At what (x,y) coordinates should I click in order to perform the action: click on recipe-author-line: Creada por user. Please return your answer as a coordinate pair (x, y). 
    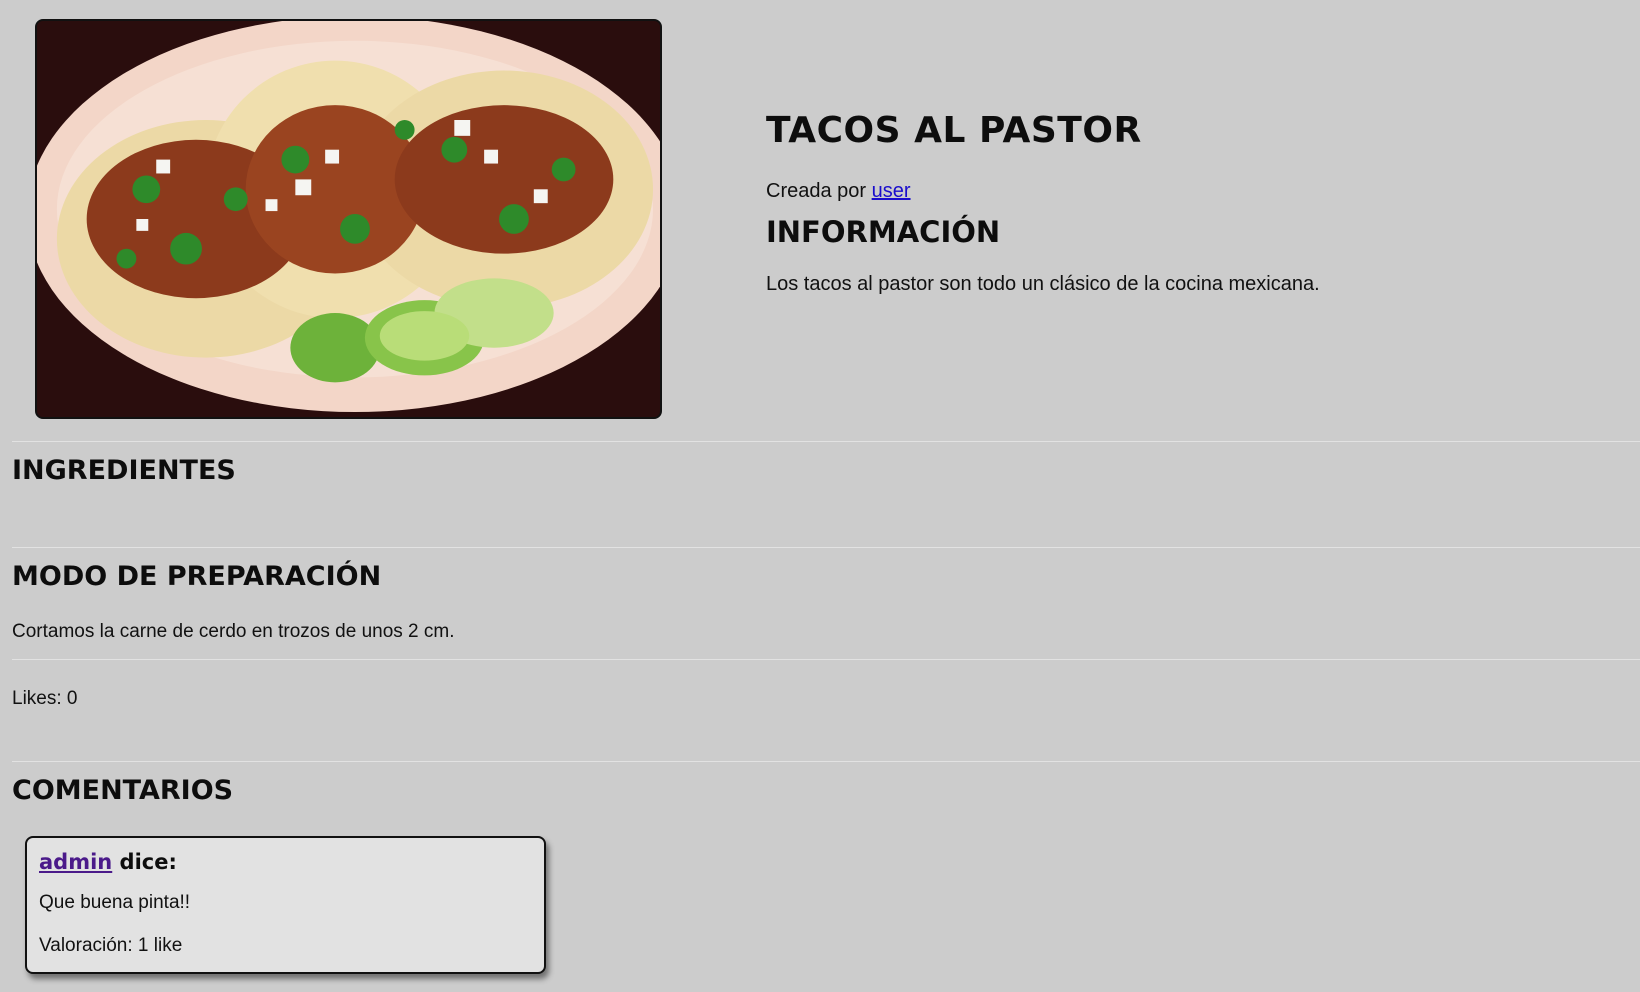
    Looking at the image, I should click on (838, 191).